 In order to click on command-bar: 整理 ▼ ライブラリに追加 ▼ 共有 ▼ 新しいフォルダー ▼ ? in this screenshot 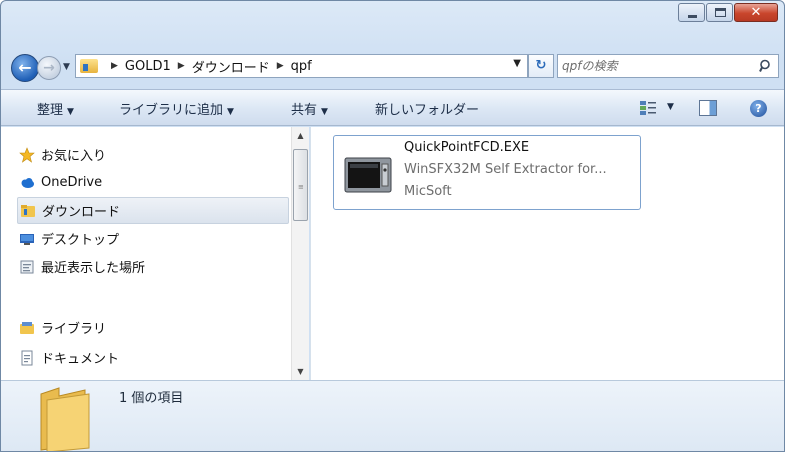, I will do `click(392, 107)`.